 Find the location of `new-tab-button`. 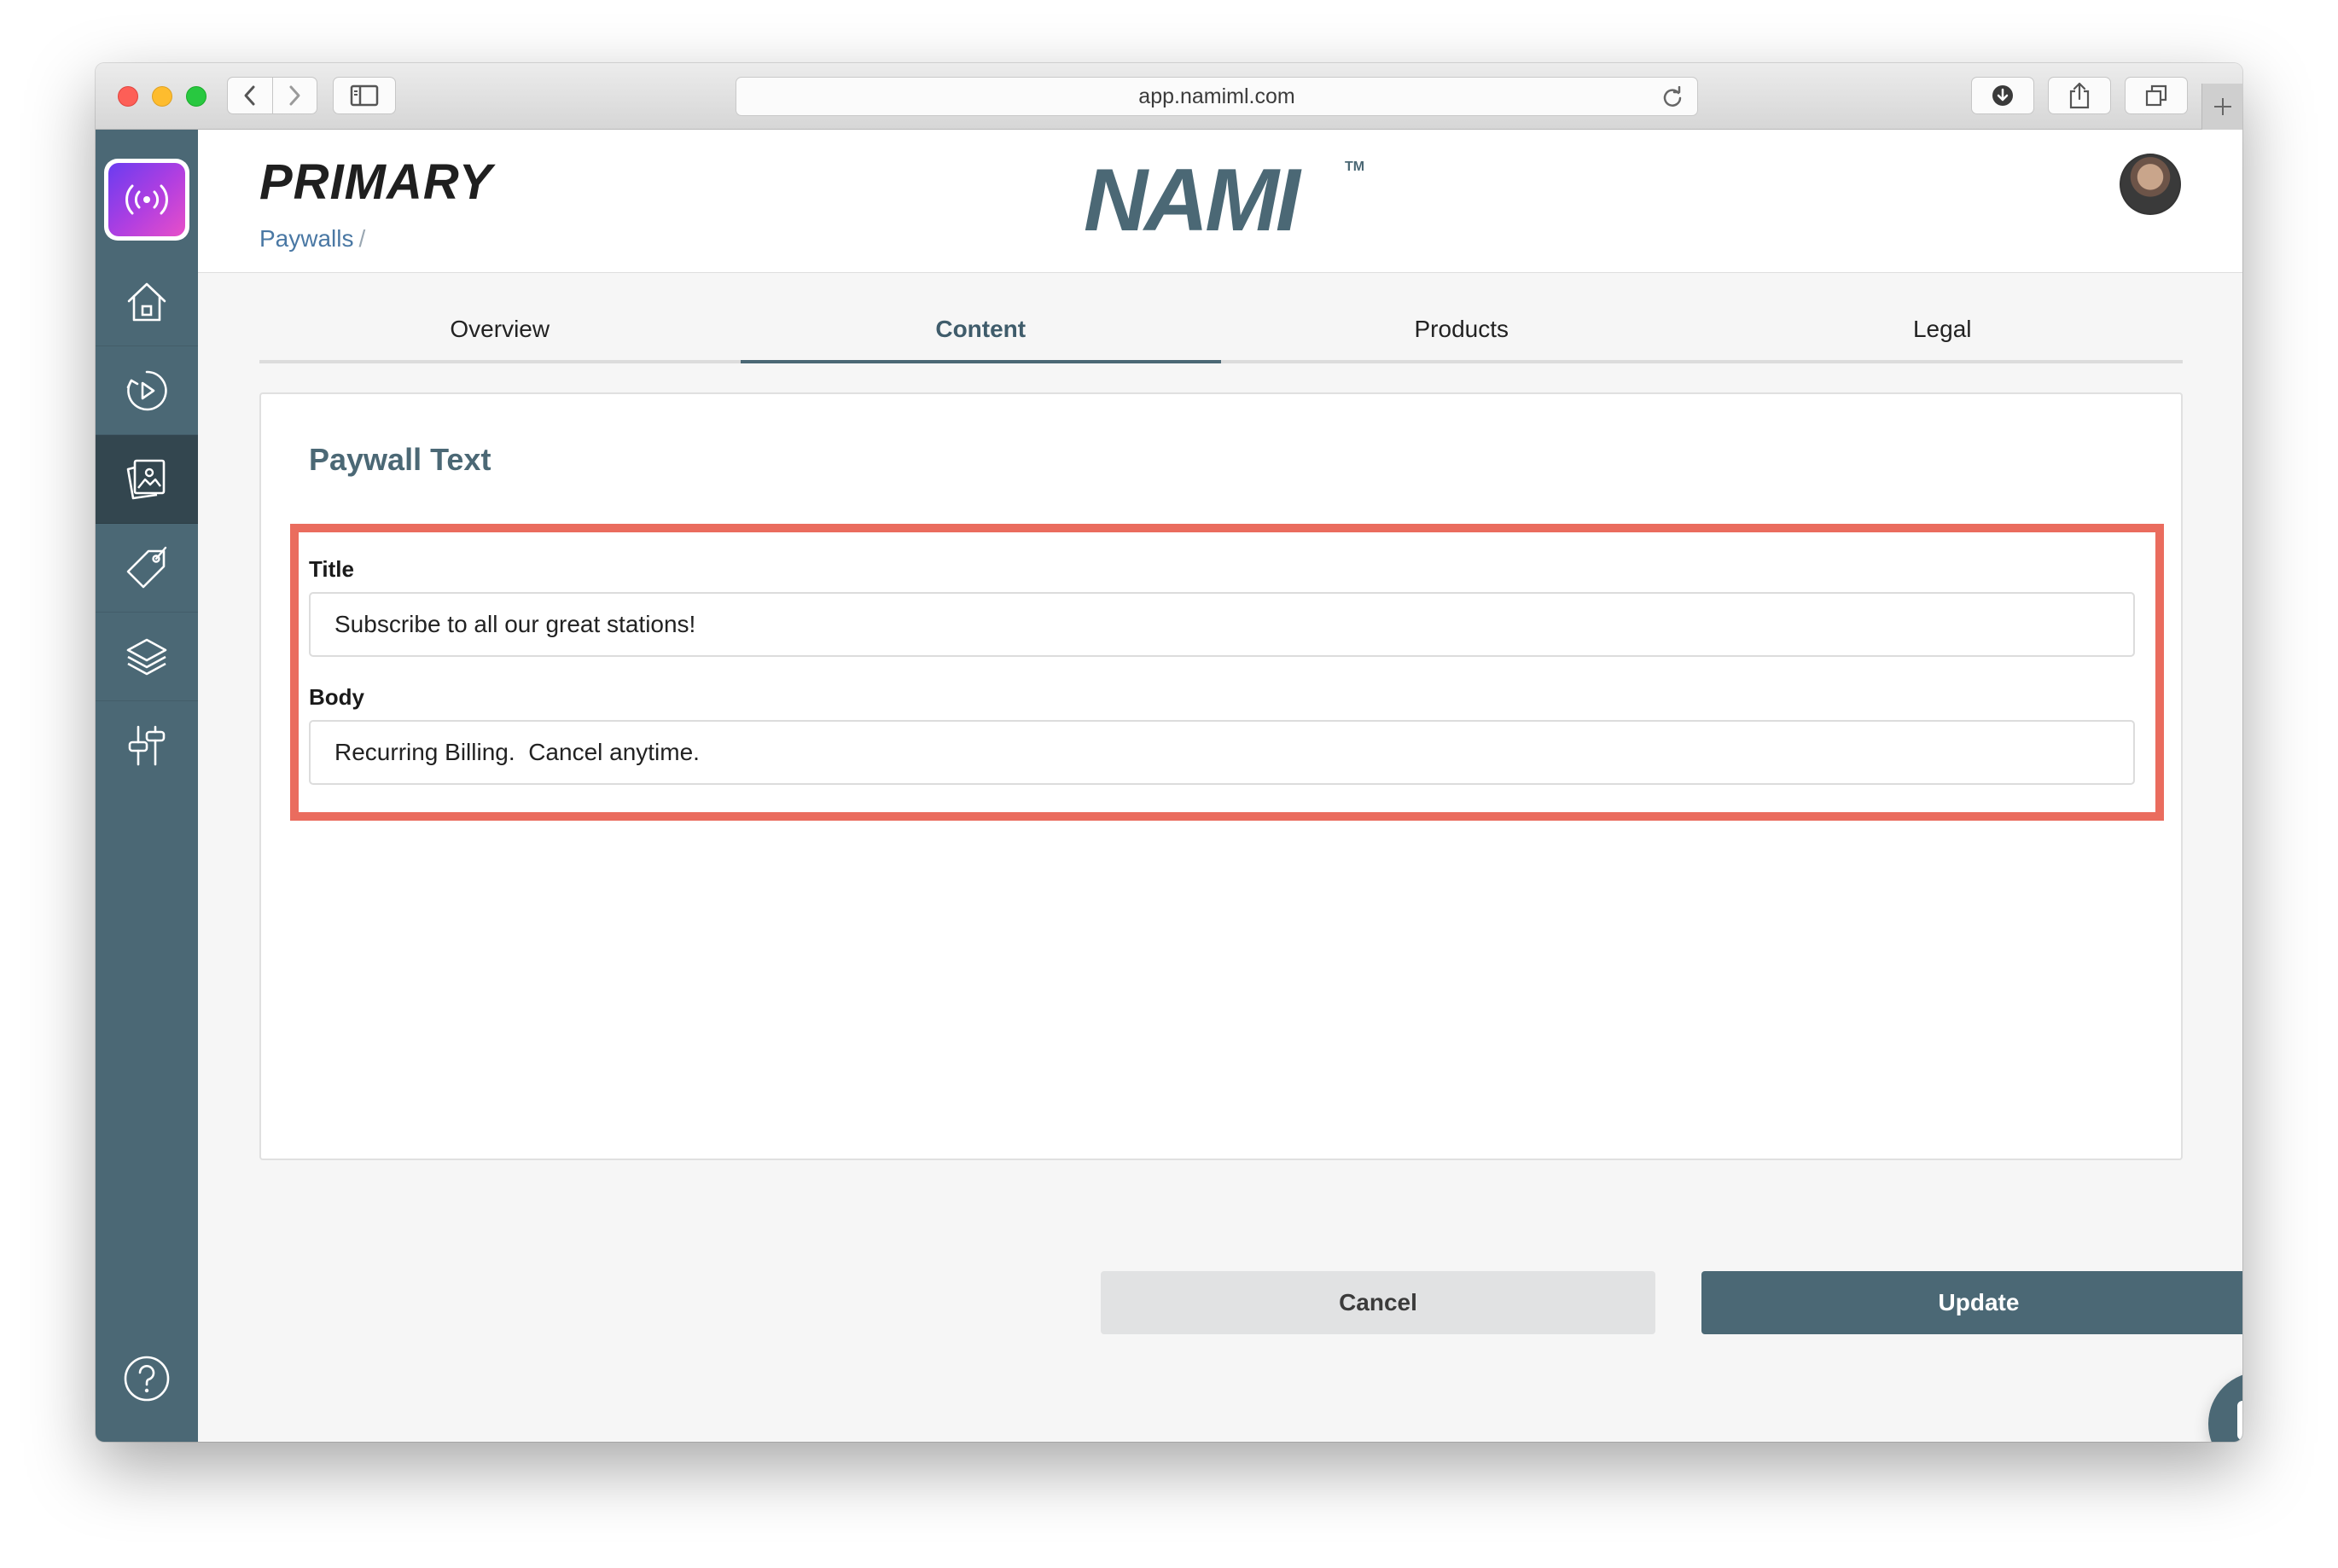

new-tab-button is located at coordinates (2221, 107).